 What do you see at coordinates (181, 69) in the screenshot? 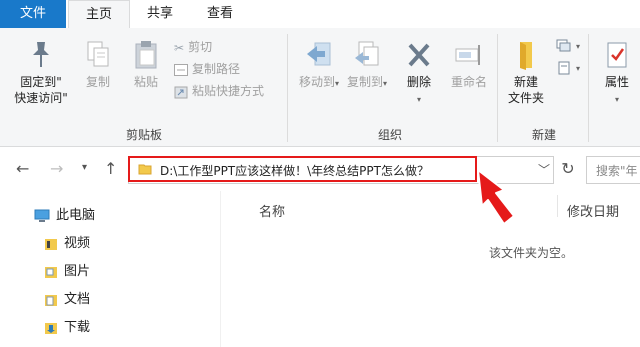
I see `copy-path-icon` at bounding box center [181, 69].